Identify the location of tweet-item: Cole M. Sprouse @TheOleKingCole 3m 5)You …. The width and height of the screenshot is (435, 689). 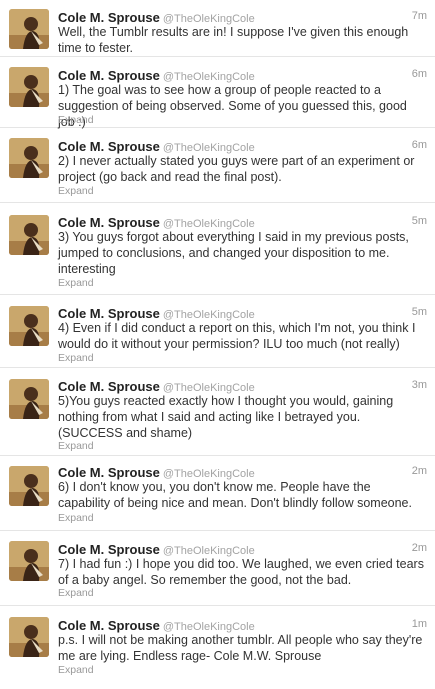
(217, 412).